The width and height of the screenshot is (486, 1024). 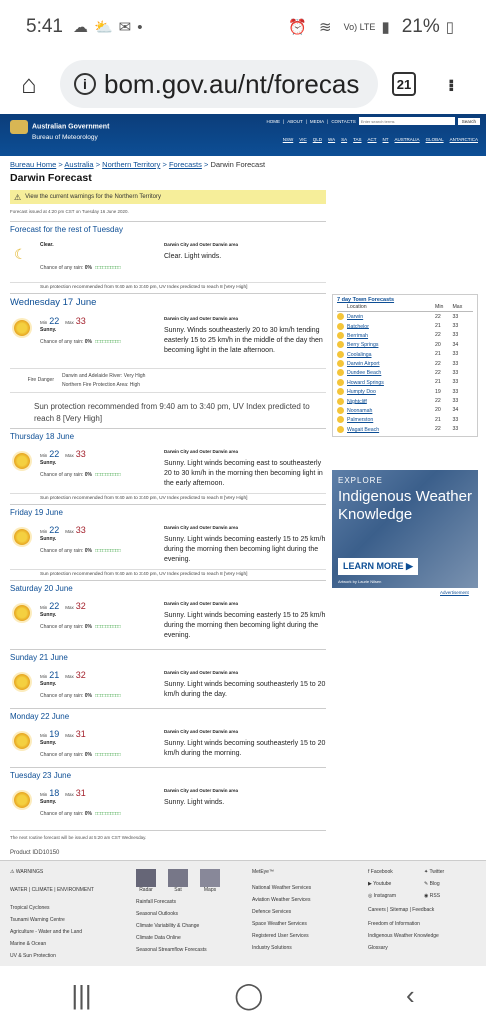 What do you see at coordinates (288, 139) in the screenshot?
I see `nav-nsw: NSW` at bounding box center [288, 139].